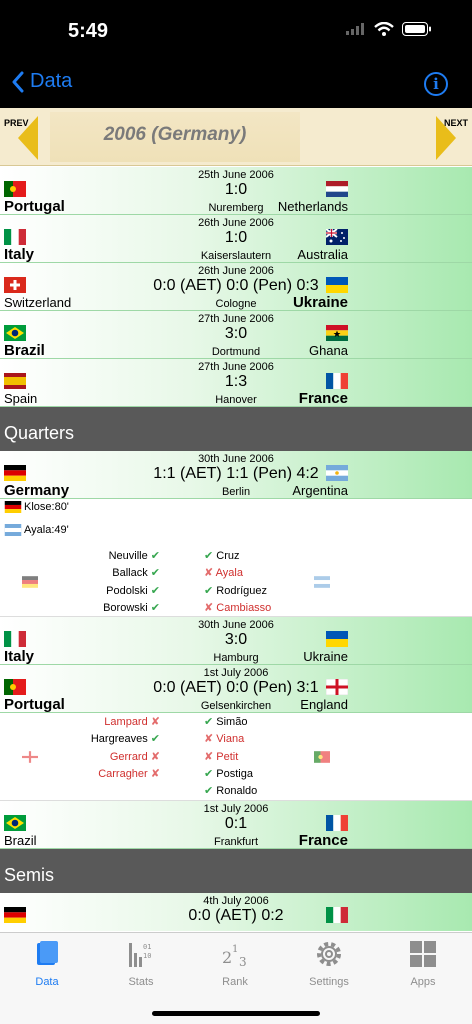  Describe the element at coordinates (337, 189) in the screenshot. I see `netherlands-flag-icon` at that location.